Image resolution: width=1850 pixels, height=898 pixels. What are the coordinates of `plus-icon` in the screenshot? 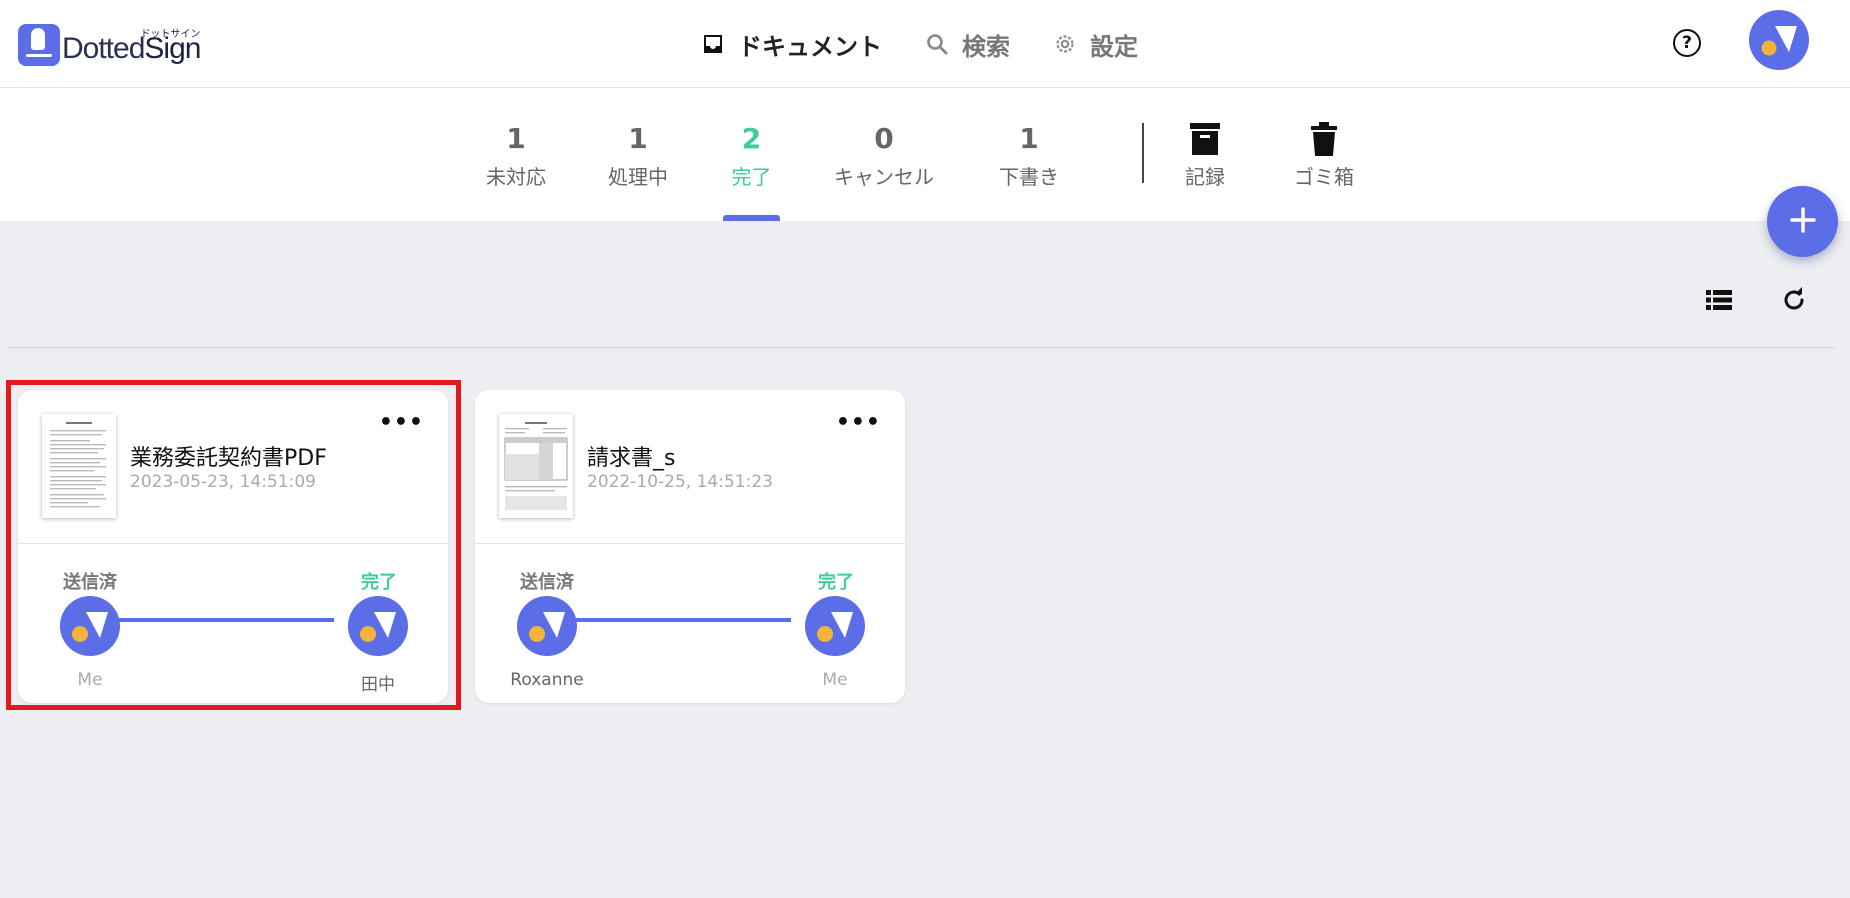 It's located at (1803, 222).